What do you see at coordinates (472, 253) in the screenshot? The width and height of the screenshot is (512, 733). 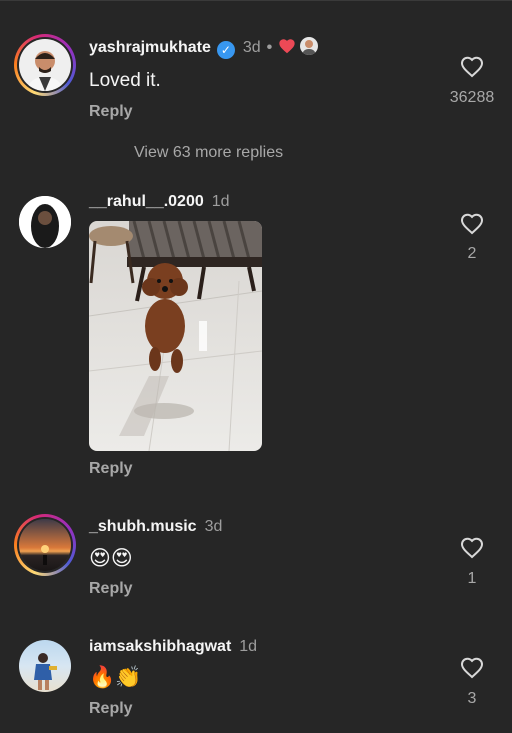 I see `like-count: 2` at bounding box center [472, 253].